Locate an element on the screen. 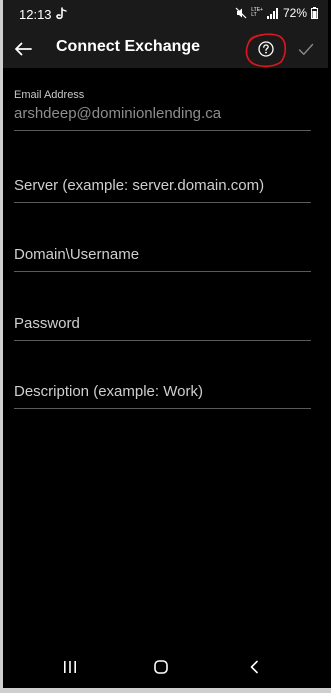  email-label: Email Address is located at coordinates (49, 95).